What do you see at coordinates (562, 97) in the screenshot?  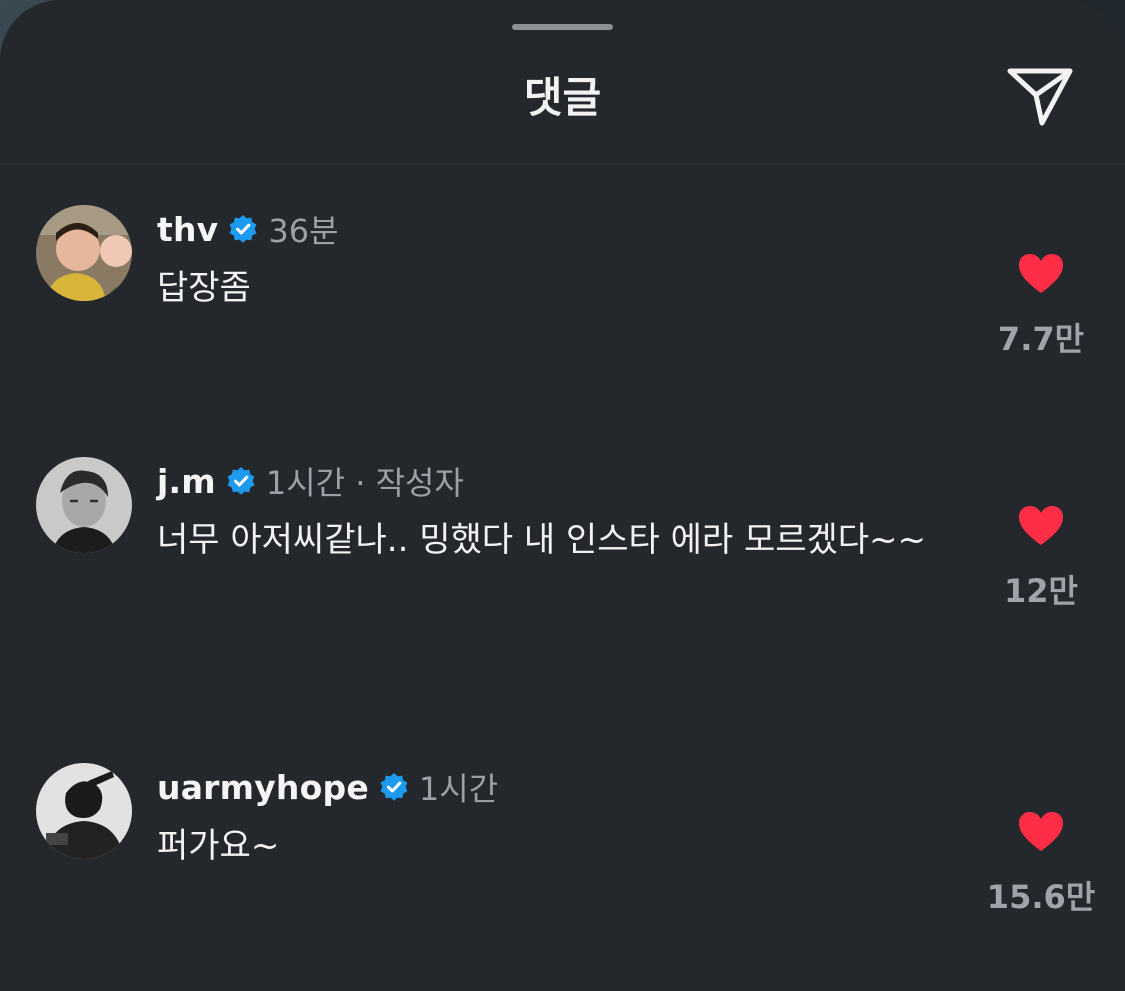 I see `page-title: 댓글` at bounding box center [562, 97].